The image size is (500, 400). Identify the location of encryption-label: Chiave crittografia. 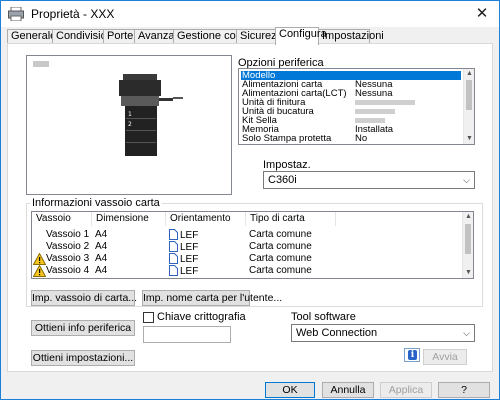
(201, 317).